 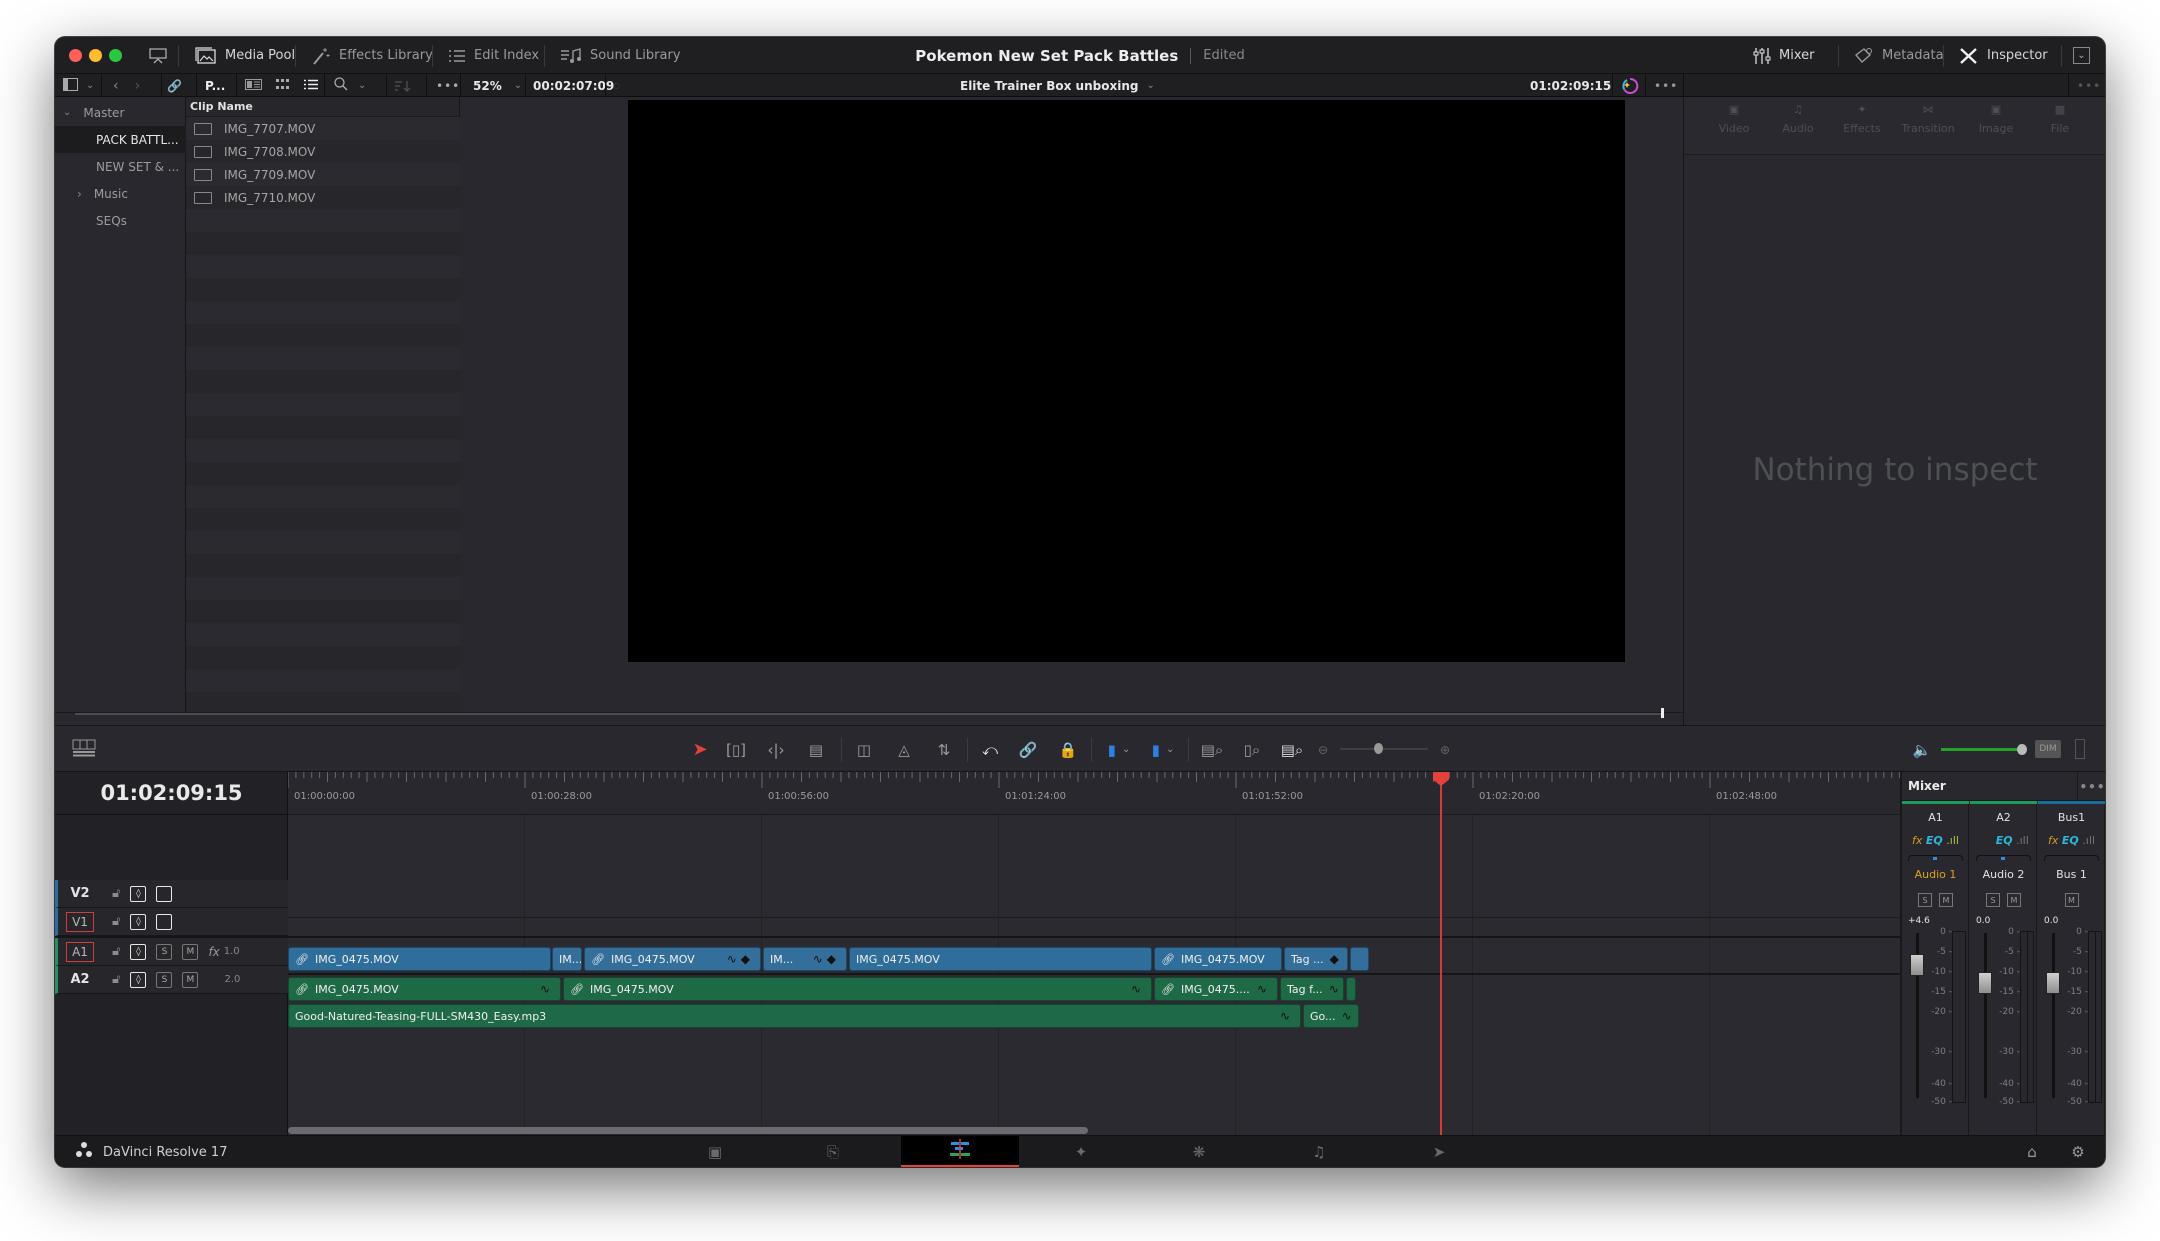 What do you see at coordinates (1216, 989) in the screenshot?
I see `audio-clip: 🔗︎ IMG_0475.... ∿` at bounding box center [1216, 989].